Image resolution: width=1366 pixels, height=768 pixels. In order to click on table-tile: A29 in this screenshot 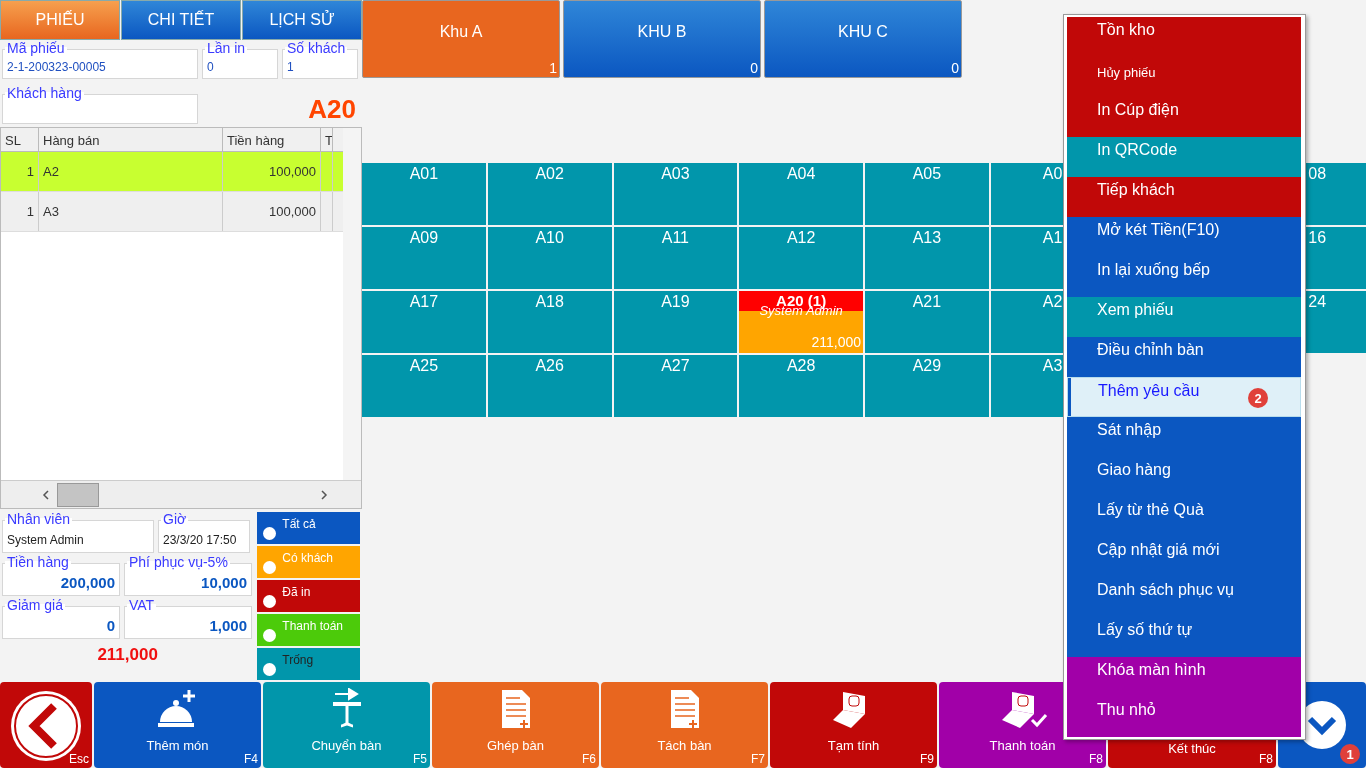, I will do `click(927, 386)`.